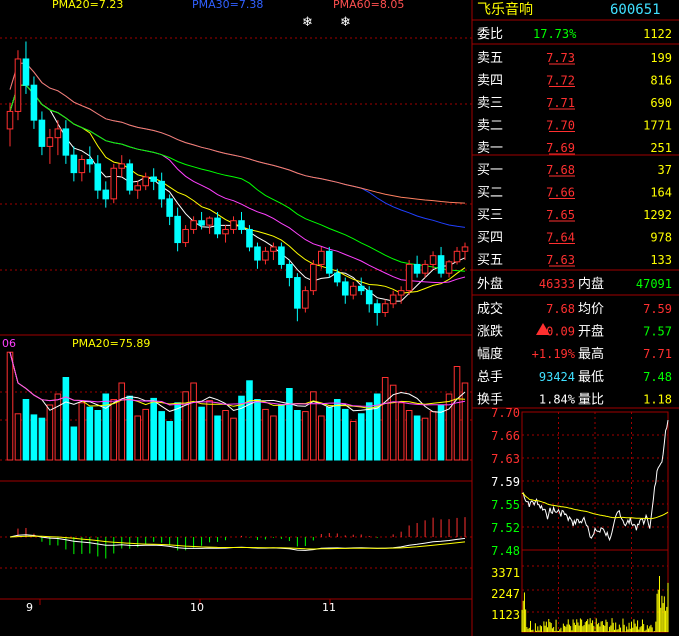  Describe the element at coordinates (560, 81) in the screenshot. I see `order-price: 7.72` at that location.